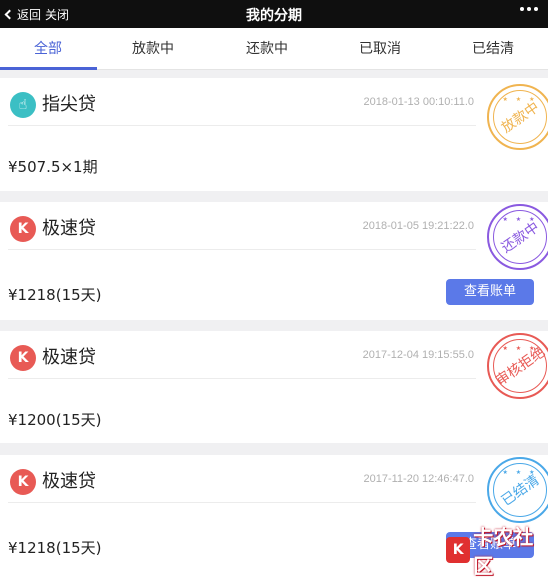 The image size is (548, 578). What do you see at coordinates (419, 479) in the screenshot?
I see `loan-date: 2017-11-20 12:46:47.0` at bounding box center [419, 479].